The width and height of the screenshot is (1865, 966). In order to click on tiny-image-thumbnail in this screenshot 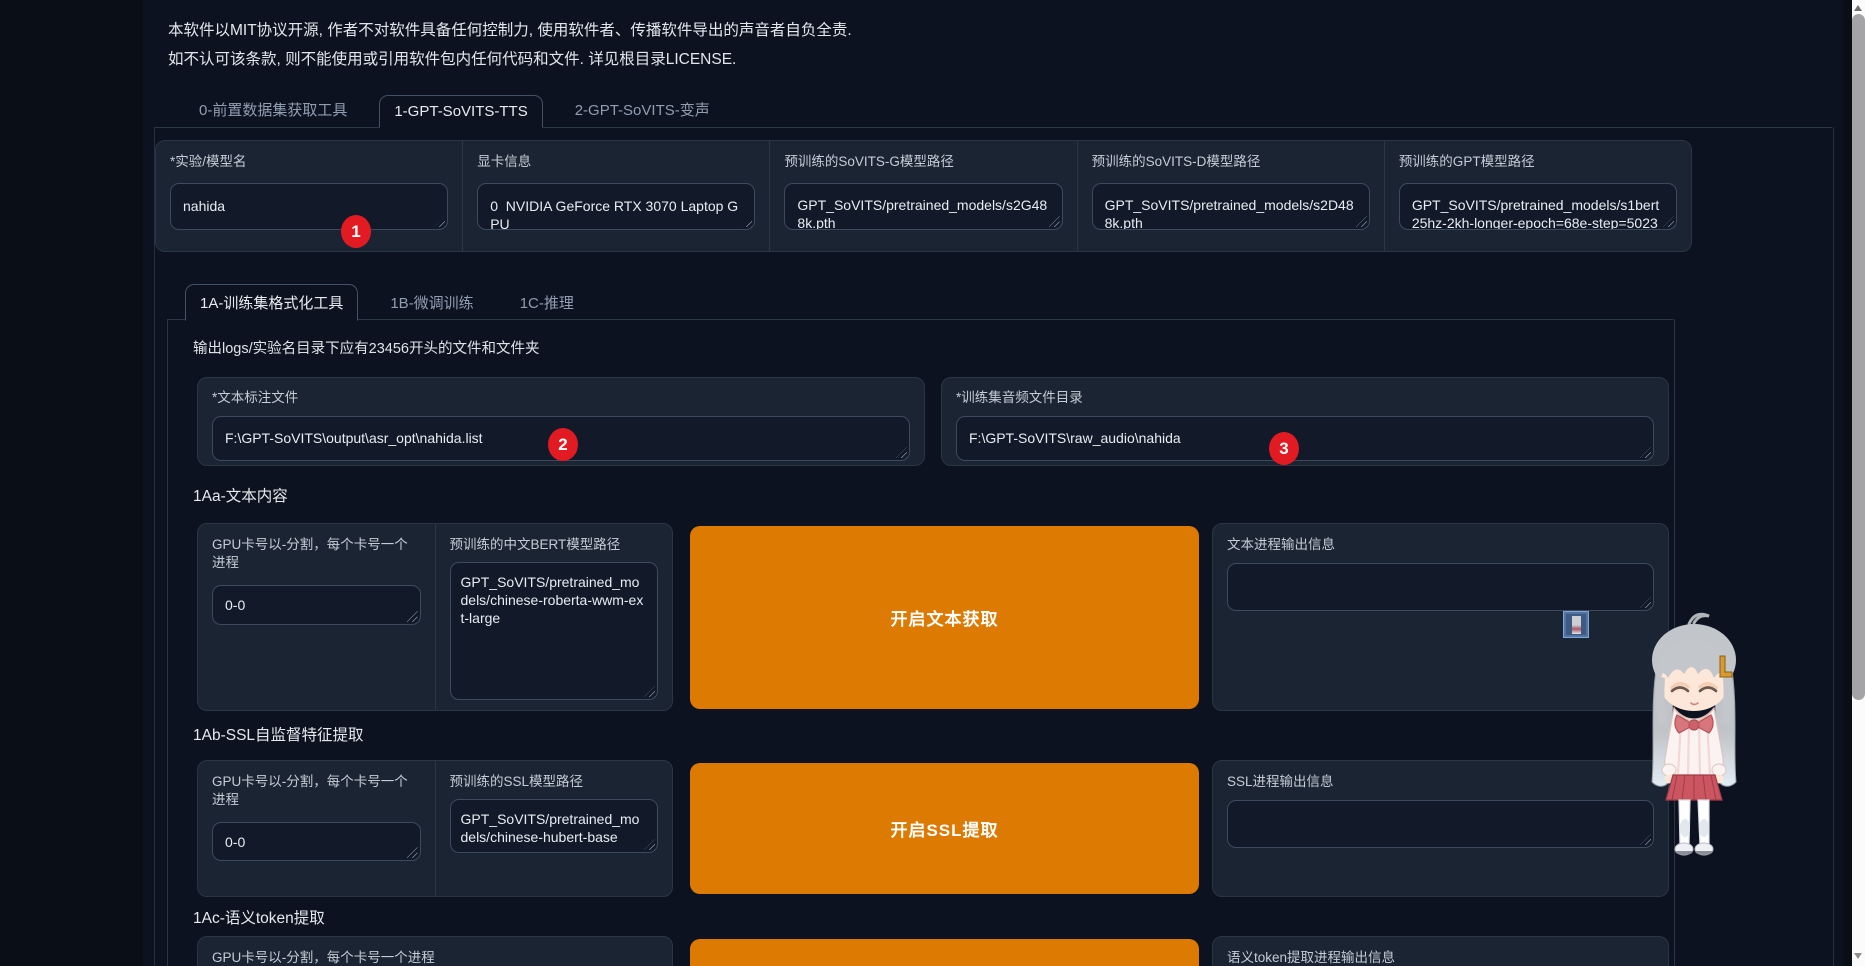, I will do `click(1576, 624)`.